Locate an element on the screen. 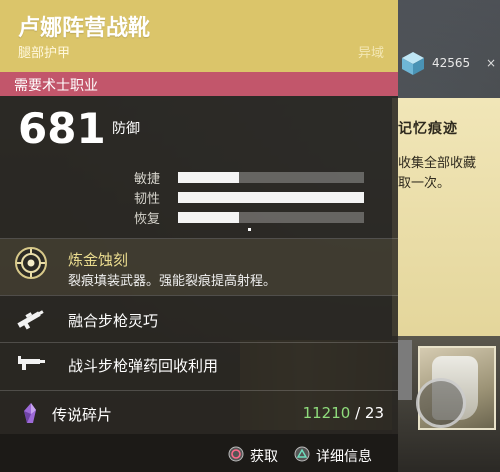  glimmer-count: 42565 is located at coordinates (451, 63).